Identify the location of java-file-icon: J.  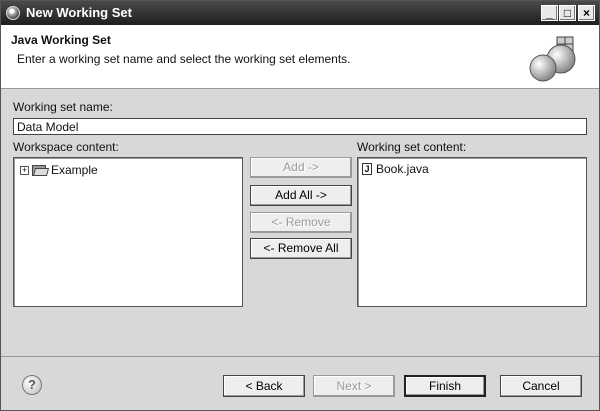
(367, 169).